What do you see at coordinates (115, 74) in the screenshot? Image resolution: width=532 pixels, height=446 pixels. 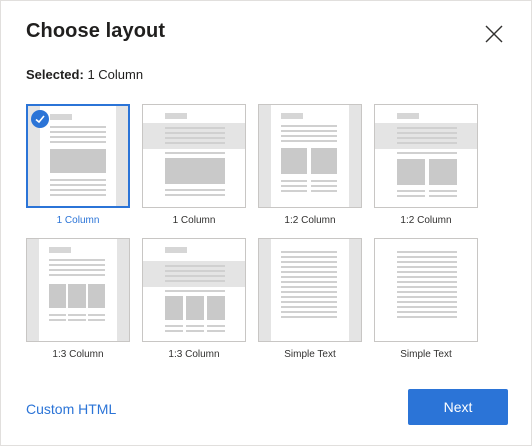 I see `selected-value: 1 Column` at bounding box center [115, 74].